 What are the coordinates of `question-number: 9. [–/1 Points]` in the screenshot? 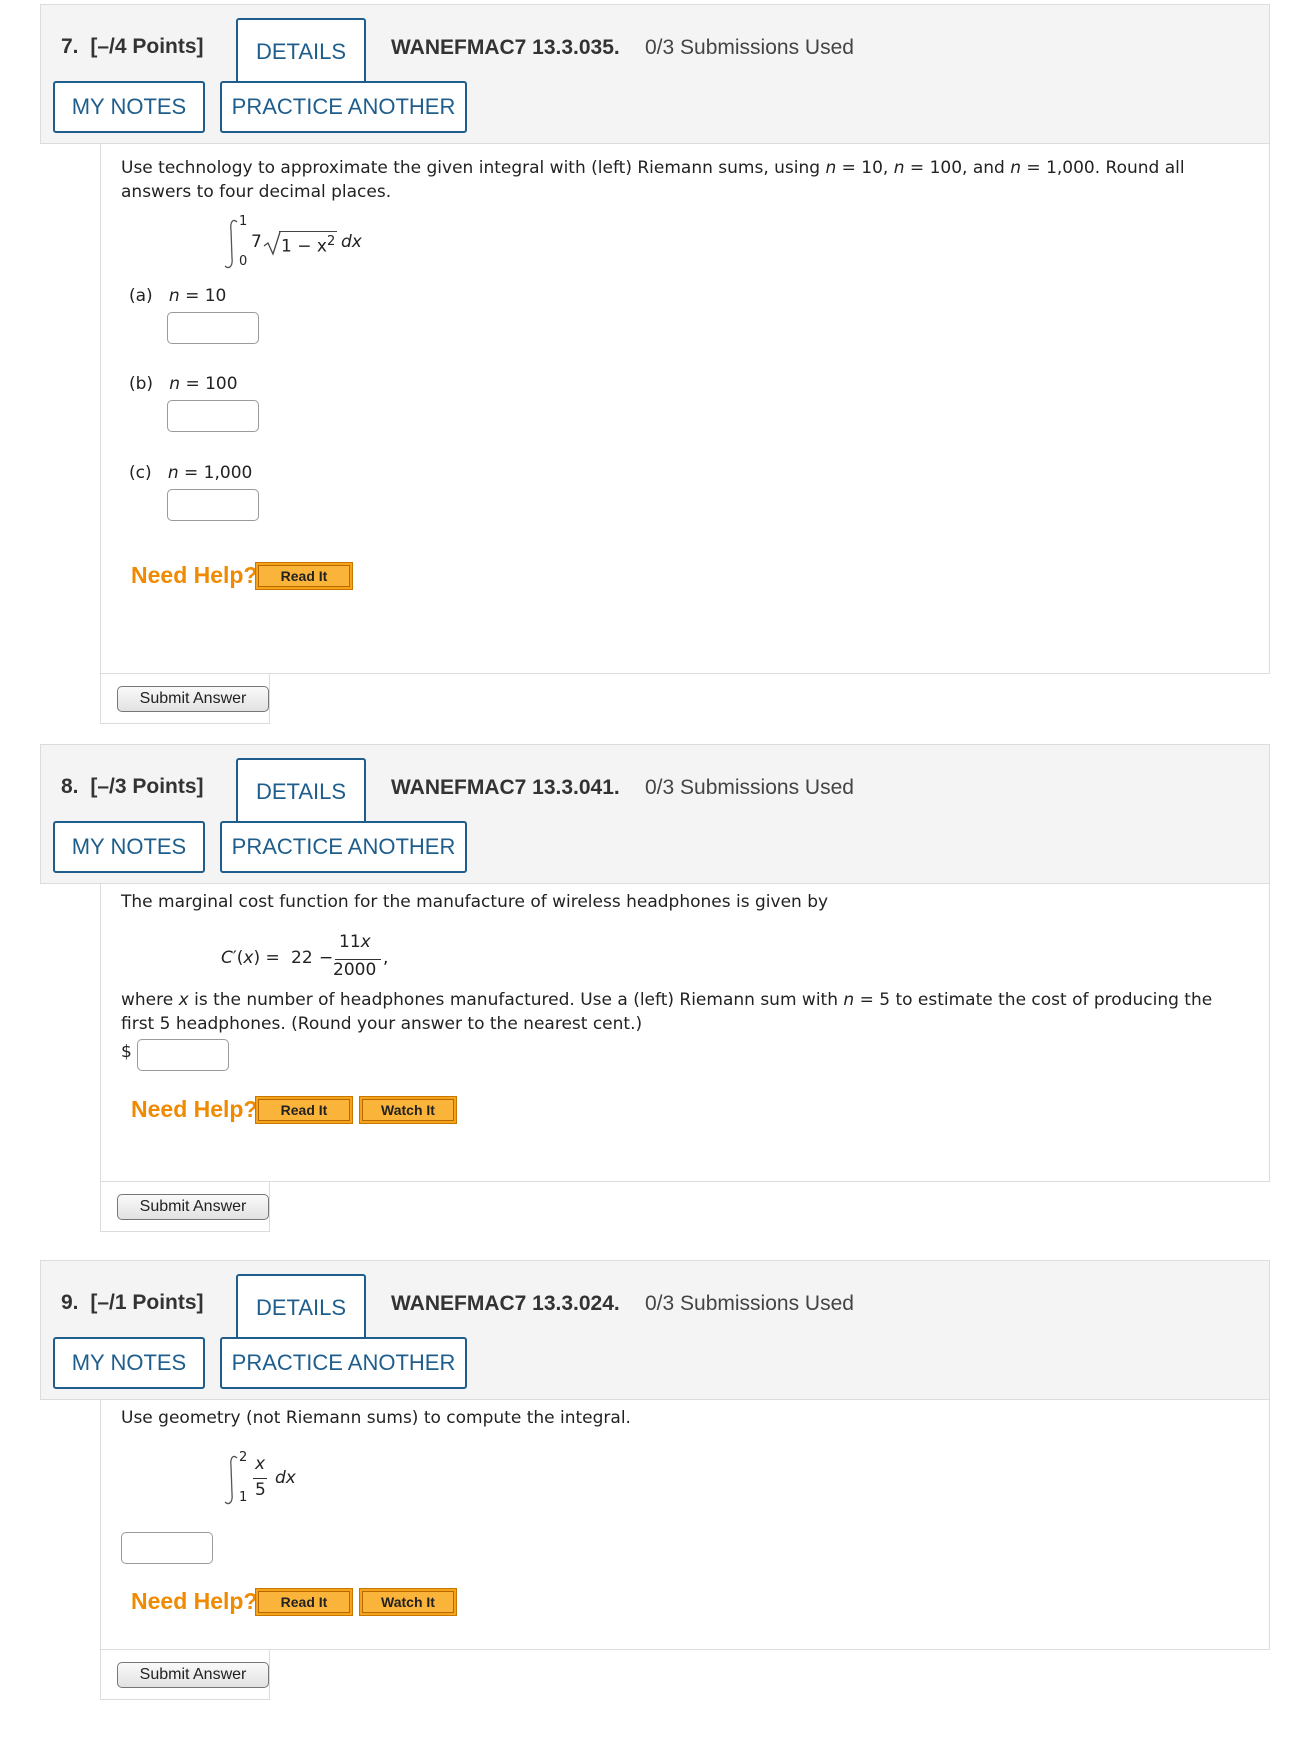 It's located at (132, 1303).